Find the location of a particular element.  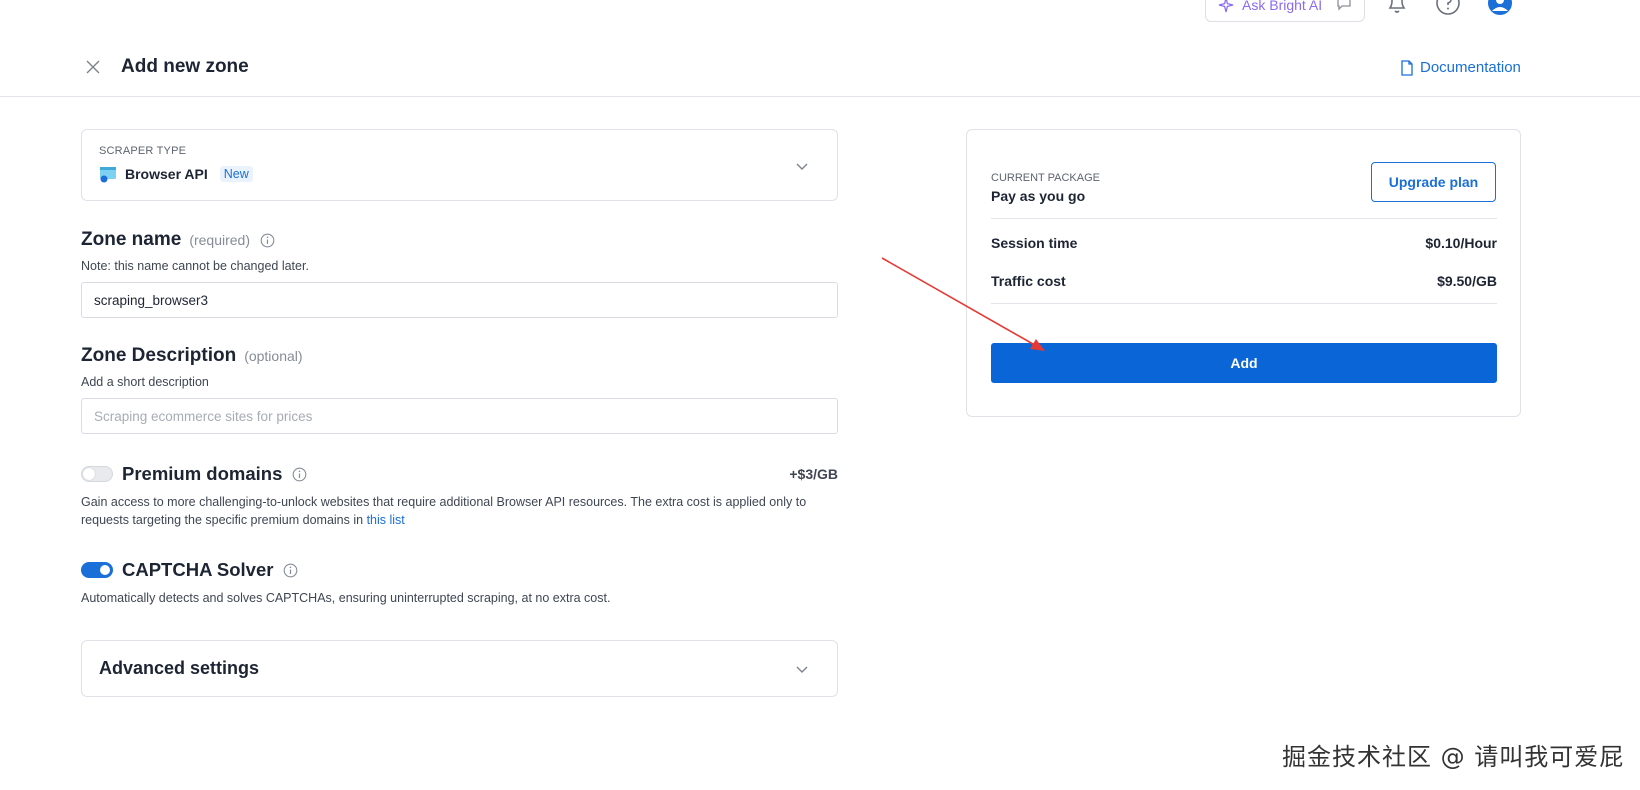

session-time-label: Session time is located at coordinates (1034, 243).